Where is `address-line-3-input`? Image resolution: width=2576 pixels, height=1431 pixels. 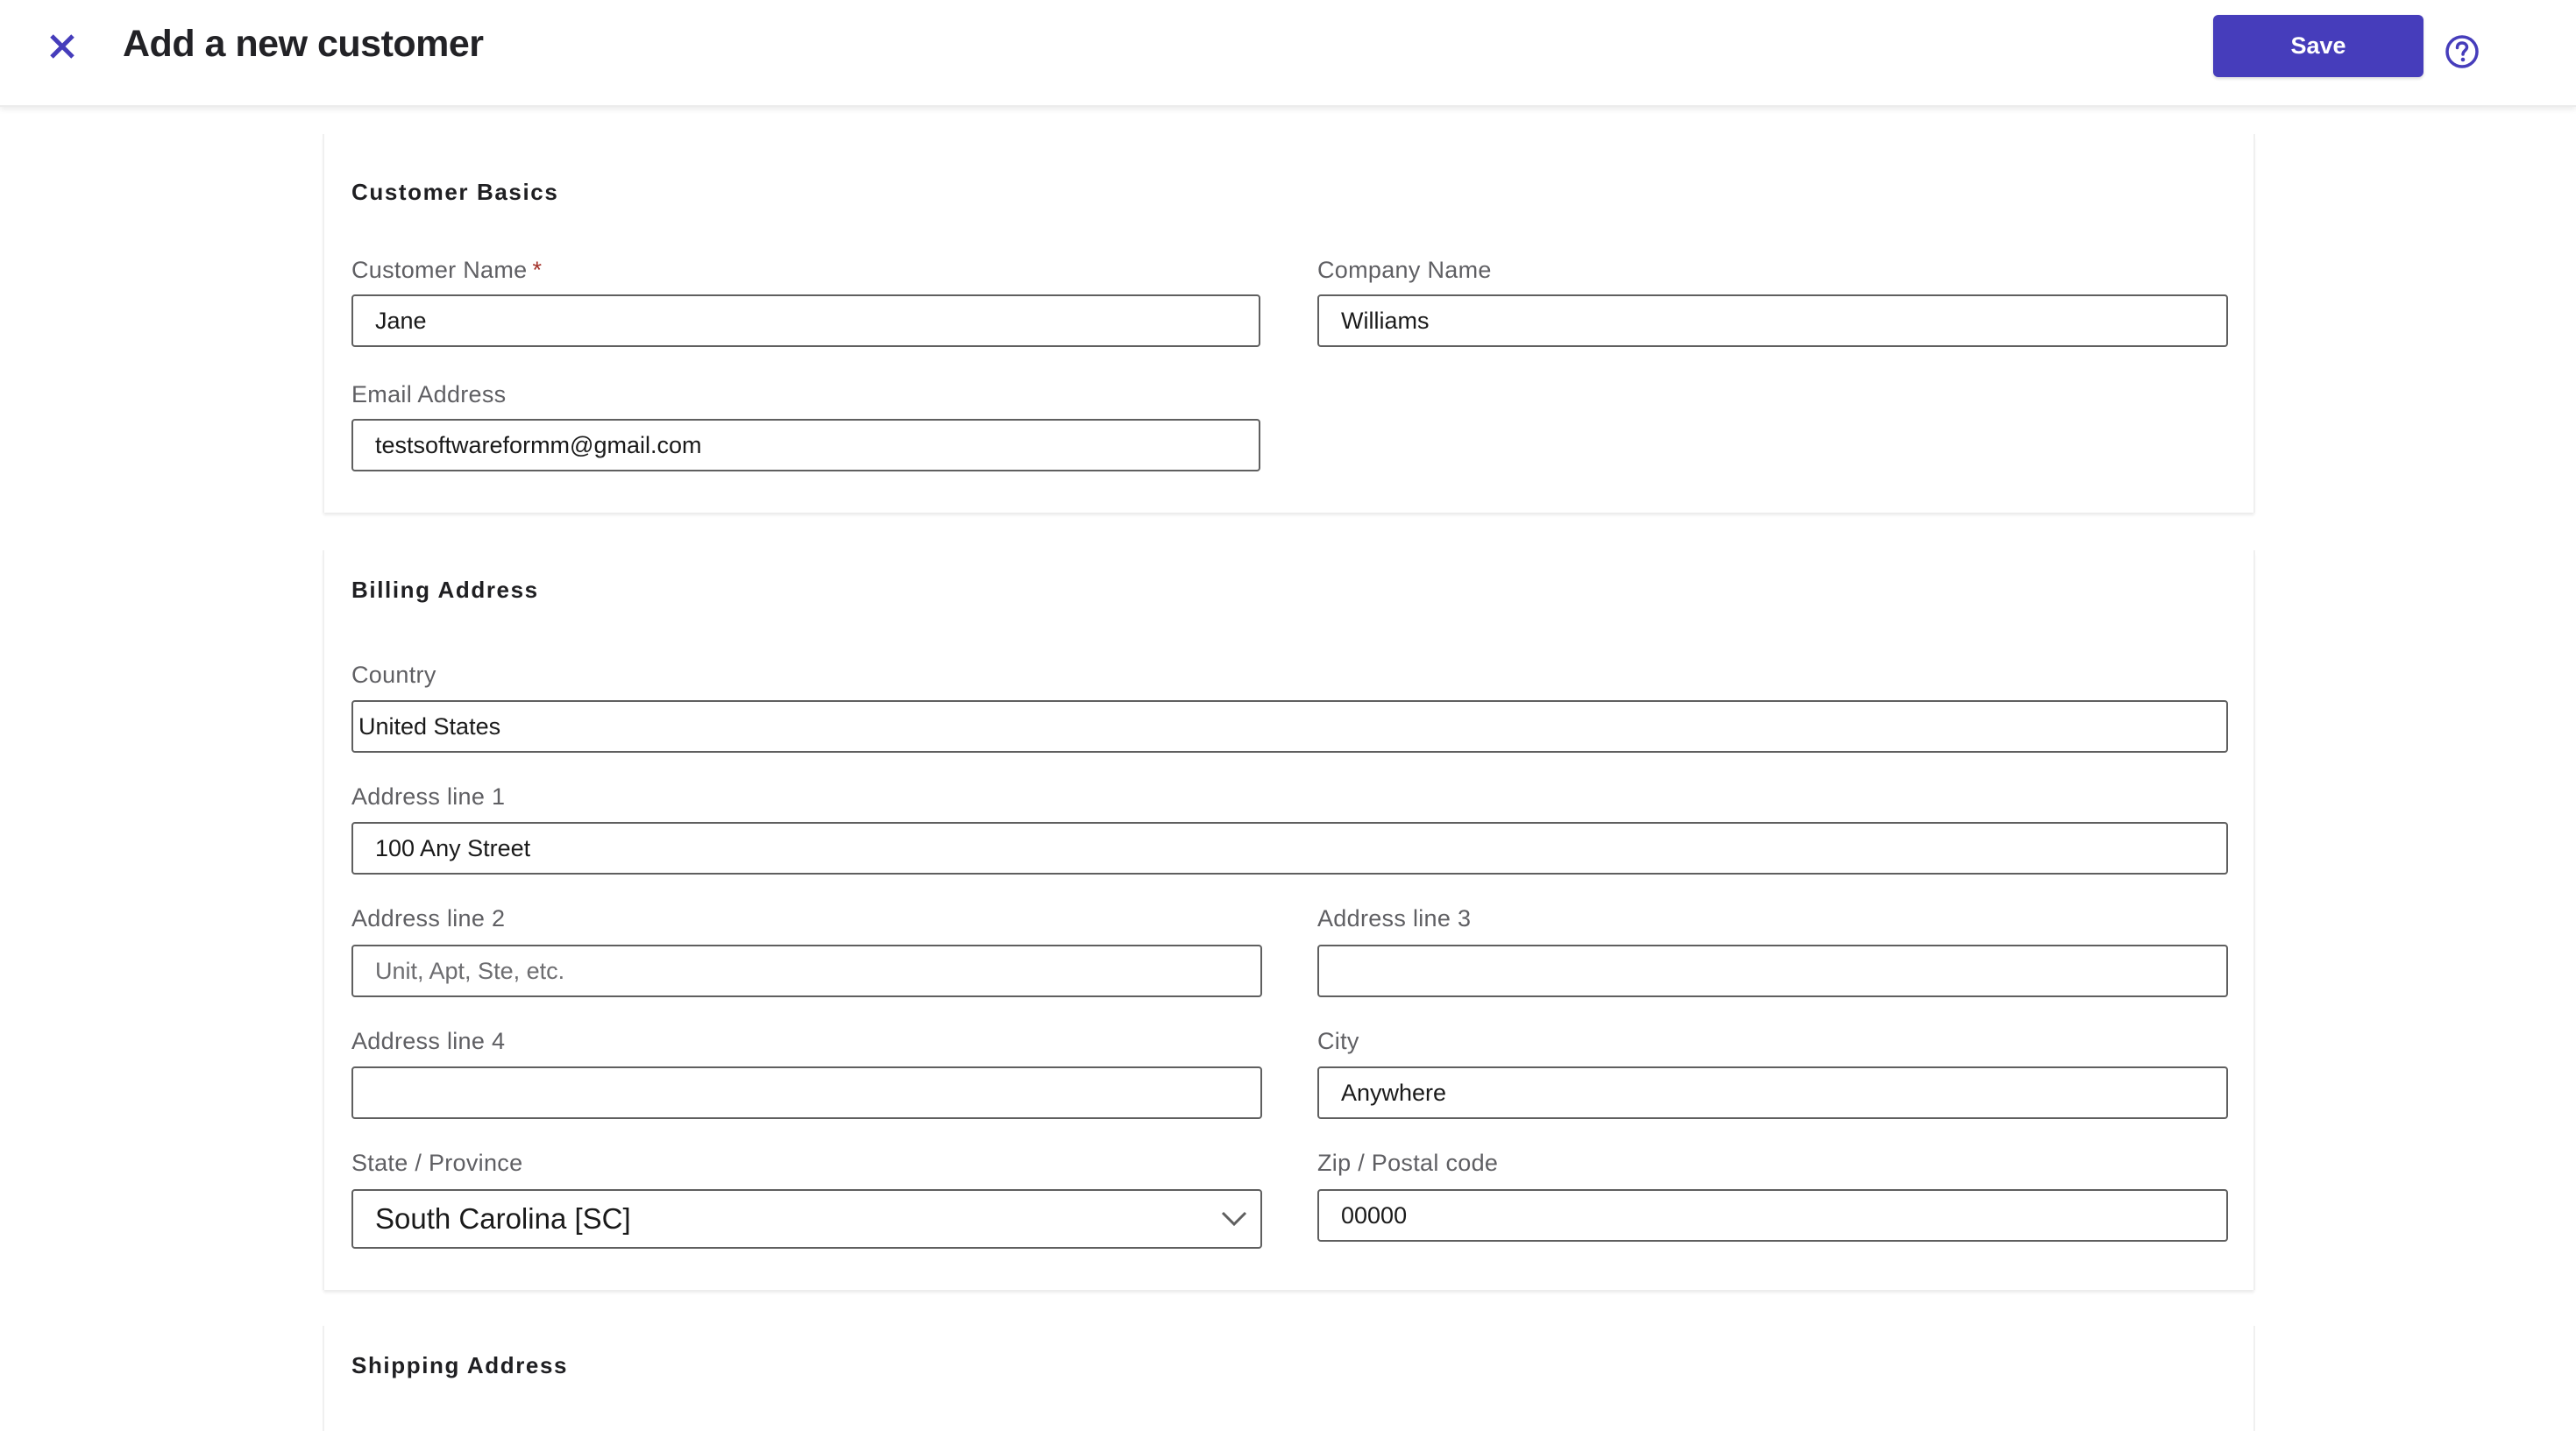 address-line-3-input is located at coordinates (1772, 971).